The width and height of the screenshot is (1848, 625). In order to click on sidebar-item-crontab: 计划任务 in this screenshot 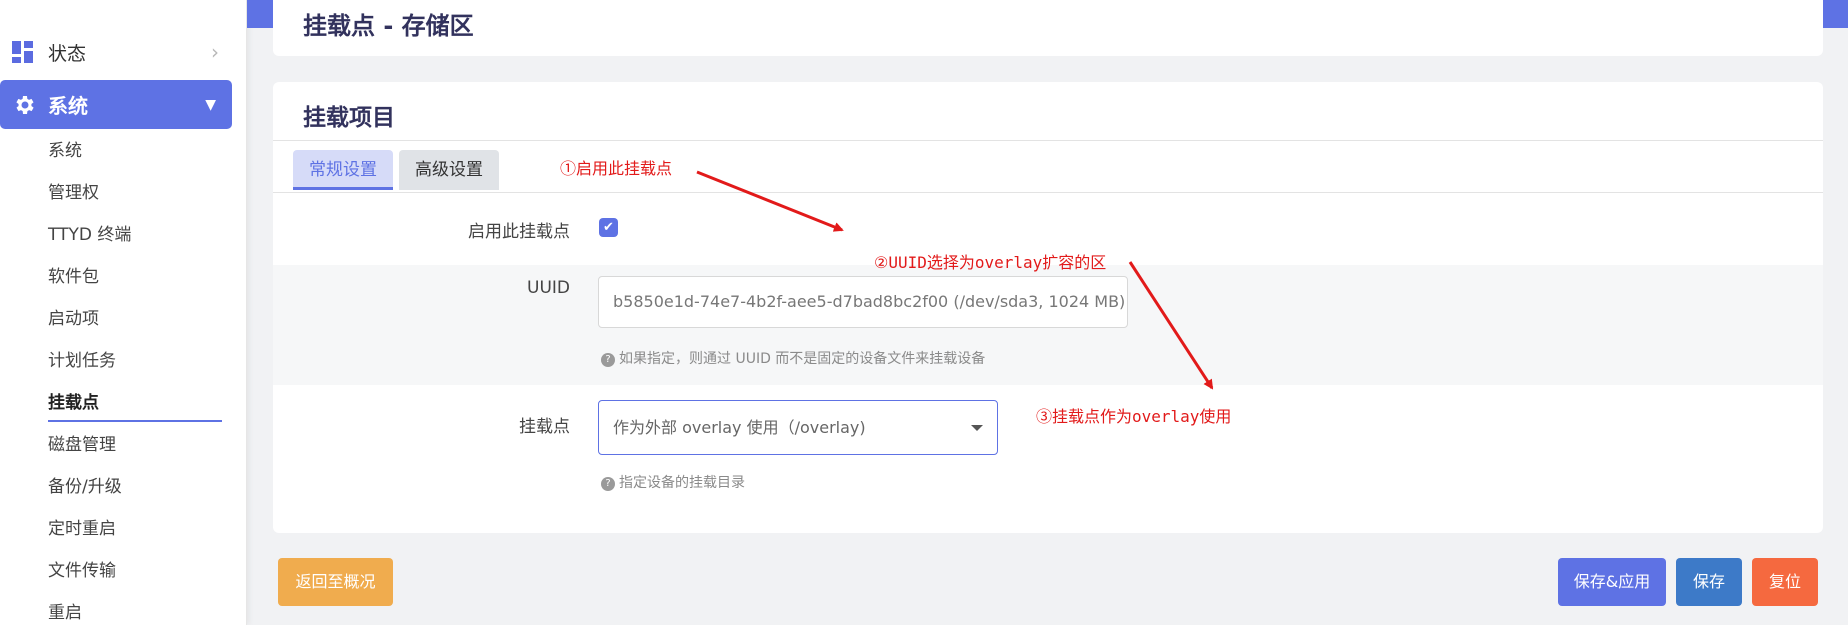, I will do `click(135, 361)`.